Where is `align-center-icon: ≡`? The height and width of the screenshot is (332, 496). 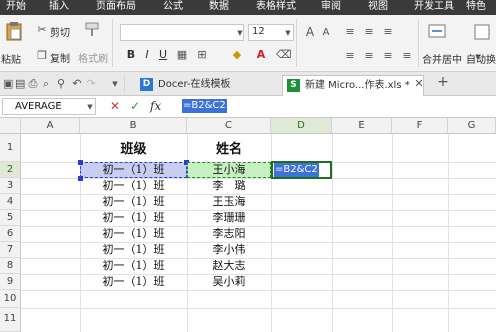
align-center-icon: ≡ is located at coordinates (369, 56).